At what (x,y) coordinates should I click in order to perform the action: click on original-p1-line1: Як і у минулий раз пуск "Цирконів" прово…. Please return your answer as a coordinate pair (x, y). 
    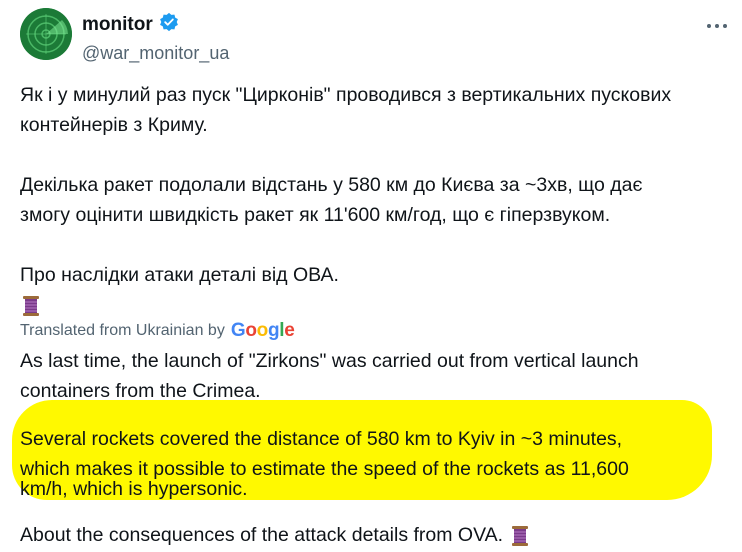
    Looking at the image, I should click on (346, 95).